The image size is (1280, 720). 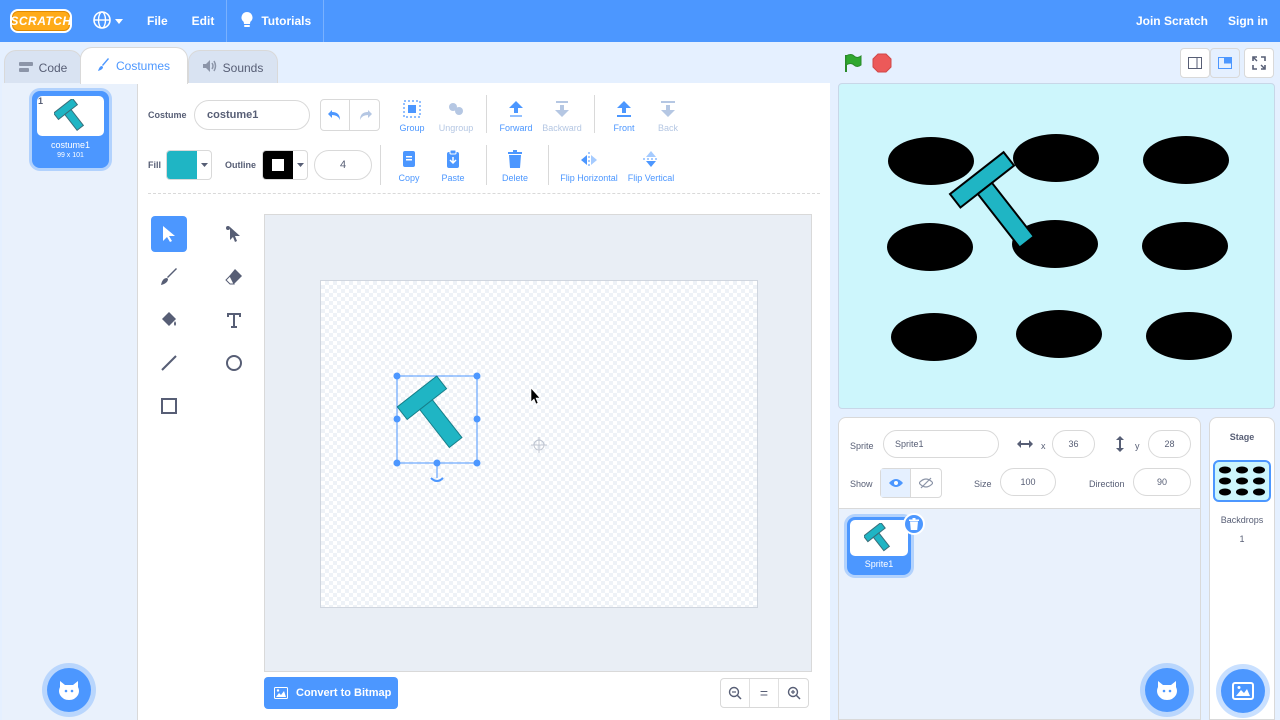 I want to click on zoom-reset-button: =, so click(x=764, y=693).